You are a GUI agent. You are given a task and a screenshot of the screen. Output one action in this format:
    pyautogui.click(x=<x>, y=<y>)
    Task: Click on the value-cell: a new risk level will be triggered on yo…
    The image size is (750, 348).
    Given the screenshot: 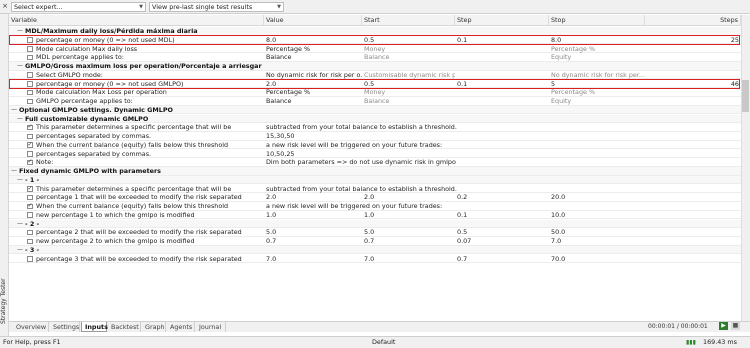 What is the action you would take?
    pyautogui.click(x=502, y=145)
    